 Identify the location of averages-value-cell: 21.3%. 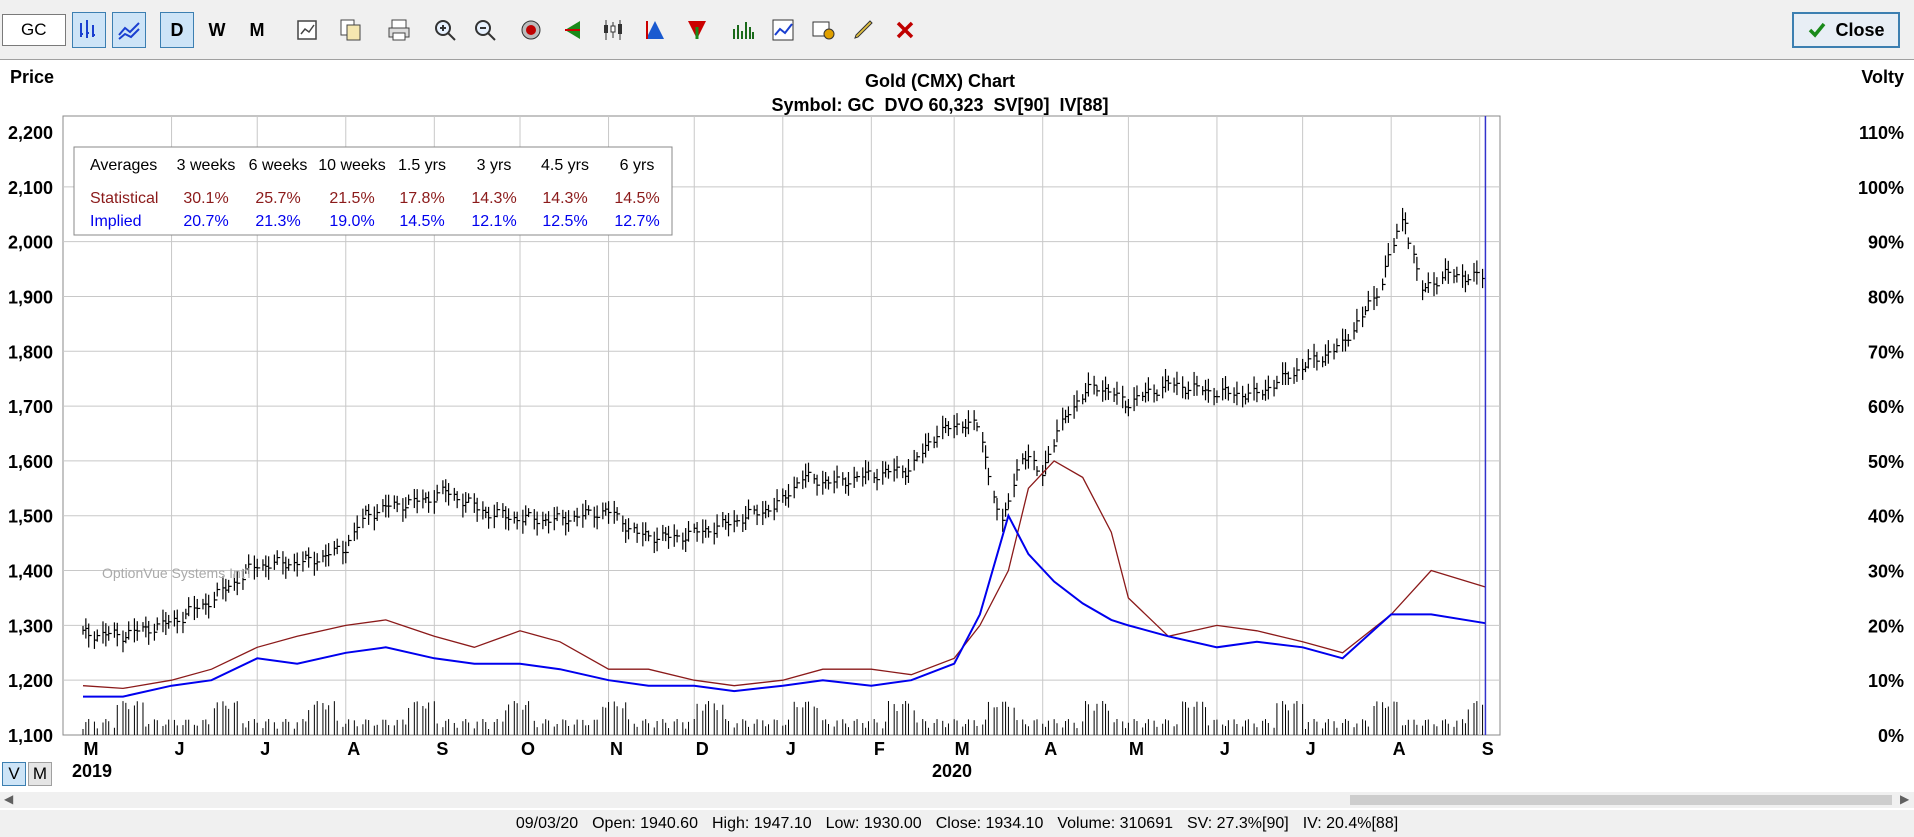
(277, 221).